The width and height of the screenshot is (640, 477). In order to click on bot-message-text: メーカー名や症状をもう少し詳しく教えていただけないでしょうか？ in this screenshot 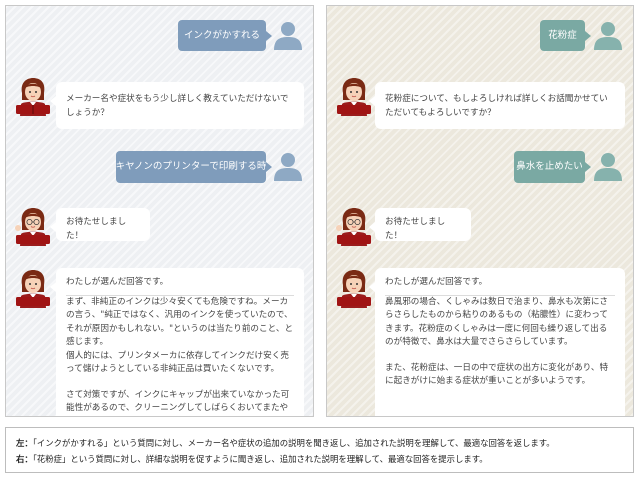, I will do `click(177, 106)`.